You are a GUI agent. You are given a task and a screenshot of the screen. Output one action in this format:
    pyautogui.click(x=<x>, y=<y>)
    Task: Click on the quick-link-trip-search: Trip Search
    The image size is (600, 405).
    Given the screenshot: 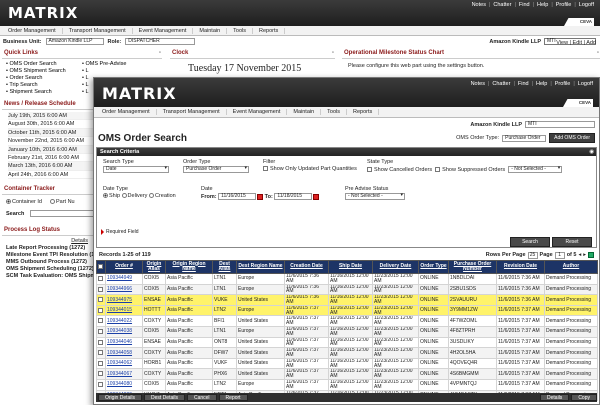 What is the action you would take?
    pyautogui.click(x=44, y=85)
    